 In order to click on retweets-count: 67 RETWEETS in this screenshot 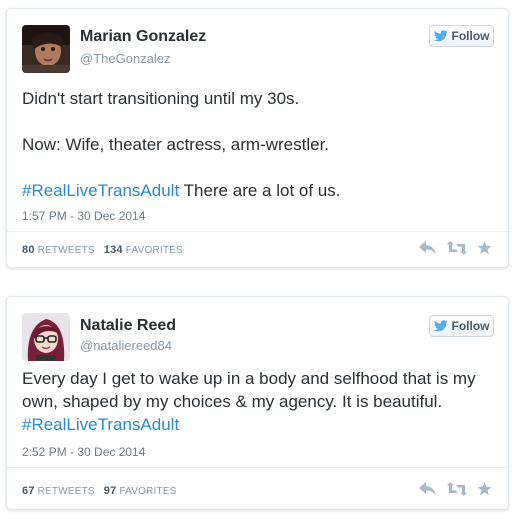, I will do `click(58, 491)`.